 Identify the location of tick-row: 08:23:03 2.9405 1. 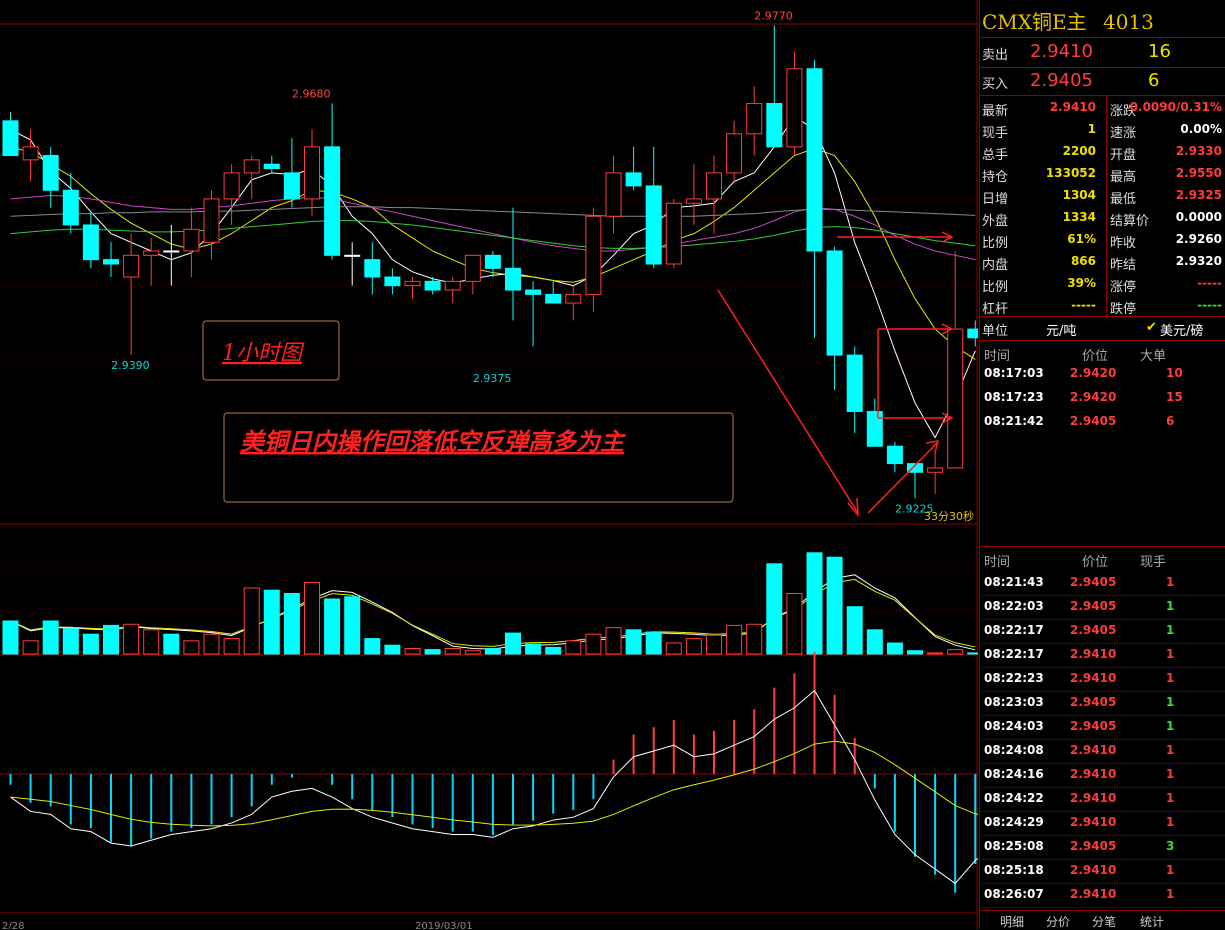
(1102, 703).